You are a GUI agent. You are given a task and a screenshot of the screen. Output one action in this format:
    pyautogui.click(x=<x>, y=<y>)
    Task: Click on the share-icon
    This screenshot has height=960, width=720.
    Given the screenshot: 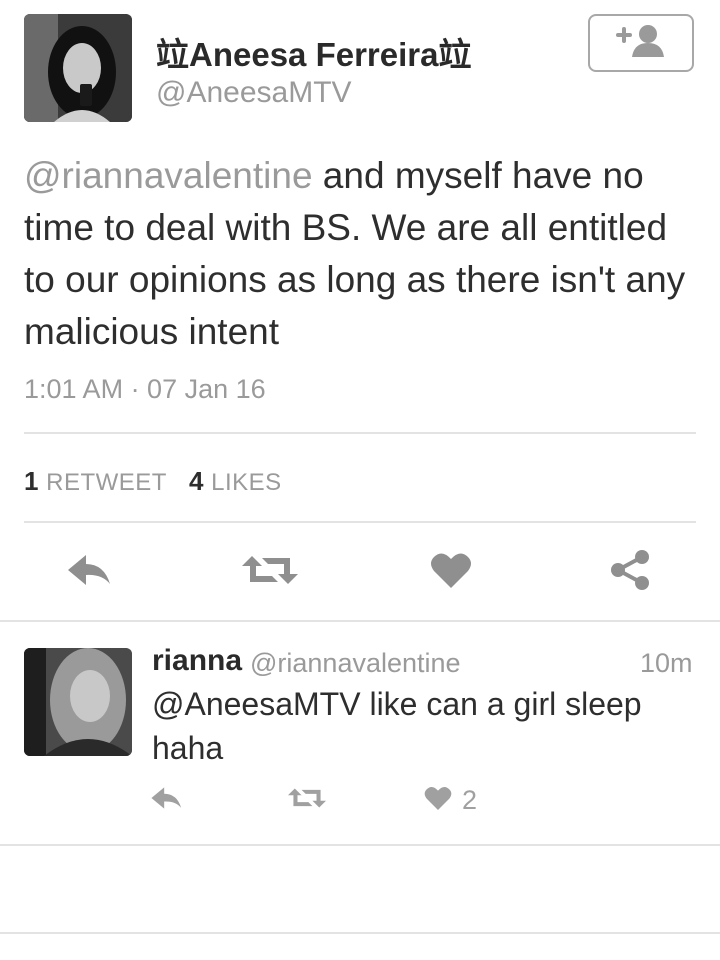 What is the action you would take?
    pyautogui.click(x=630, y=572)
    